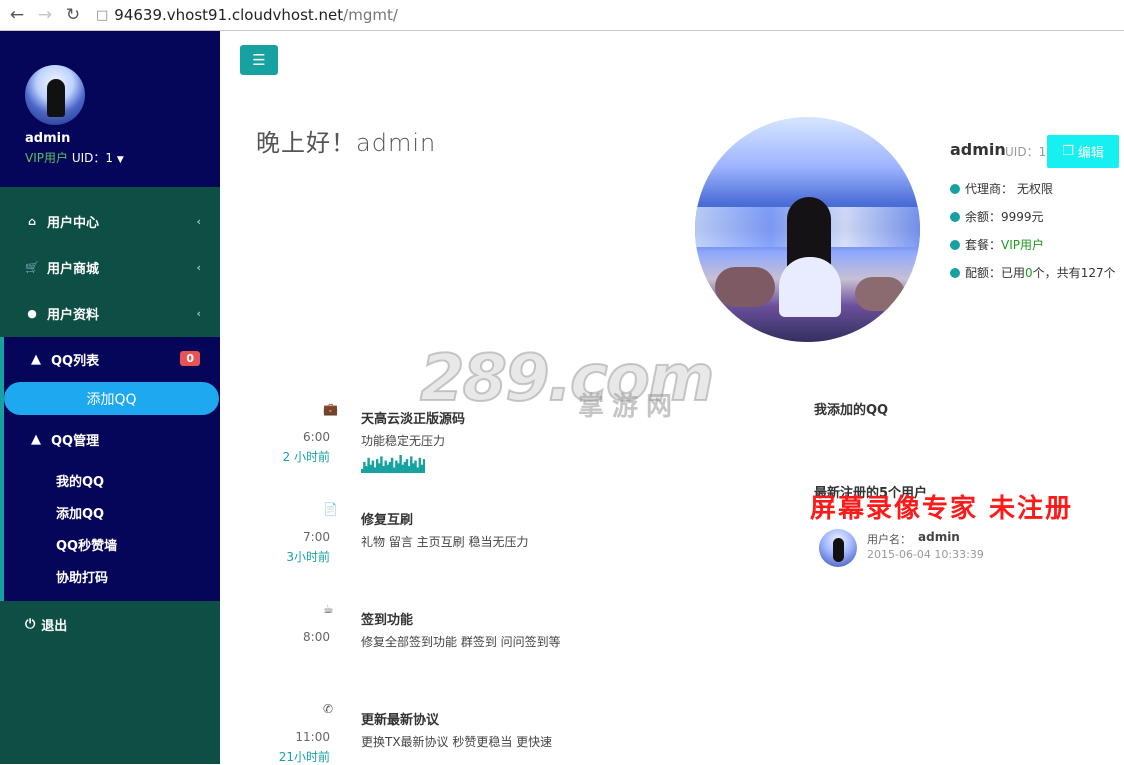  Describe the element at coordinates (939, 537) in the screenshot. I see `new-user-name: admin` at that location.